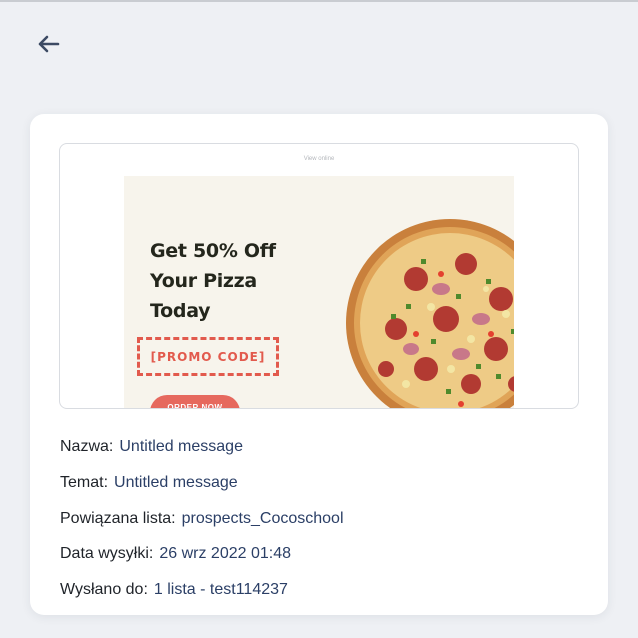 This screenshot has height=638, width=638. I want to click on detail-row-send-date: Data wysyłki: 26 wrz 2022 01:48, so click(175, 554).